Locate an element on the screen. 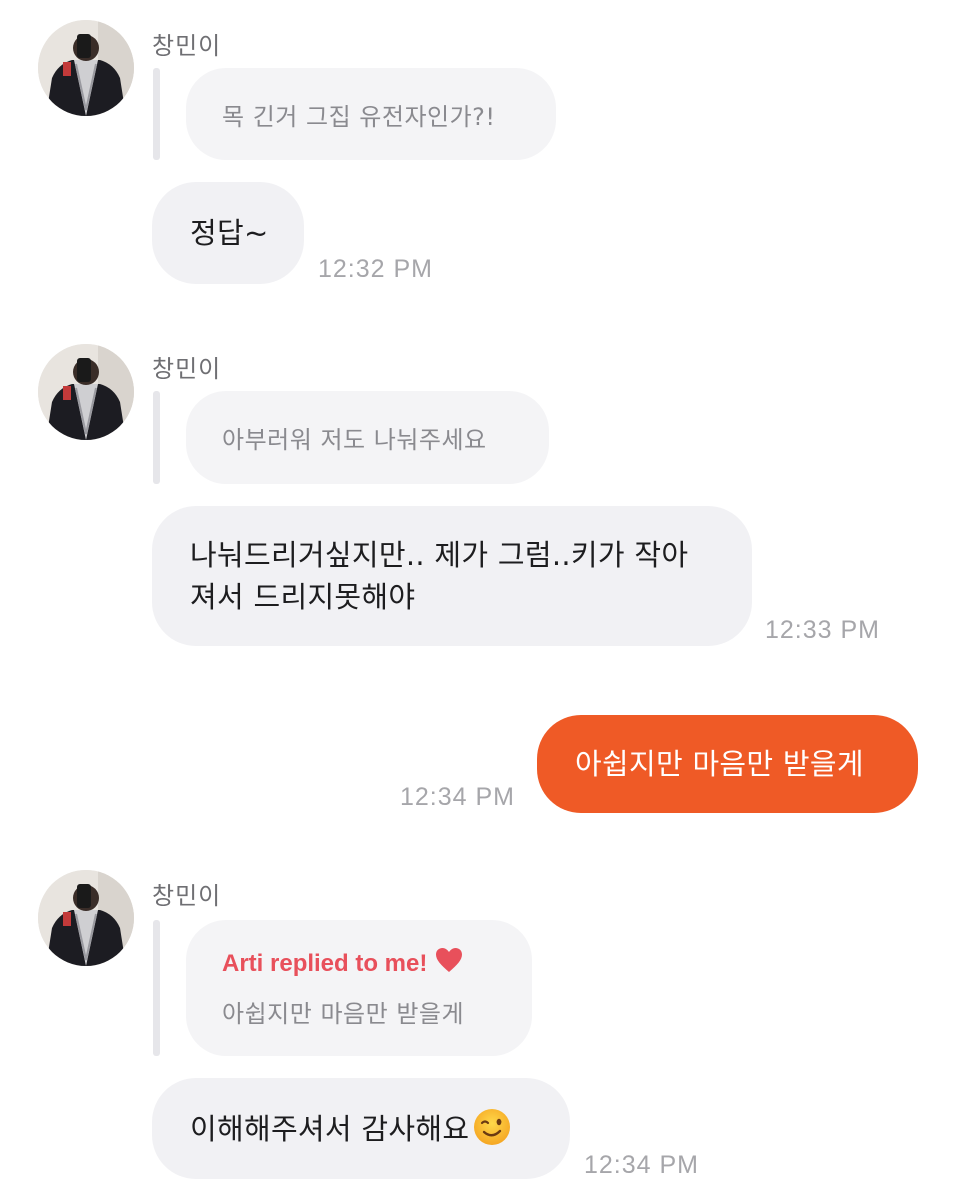 The height and width of the screenshot is (1200, 956). quoted-text: 아쉽지만 마음만 받을게 is located at coordinates (343, 1014).